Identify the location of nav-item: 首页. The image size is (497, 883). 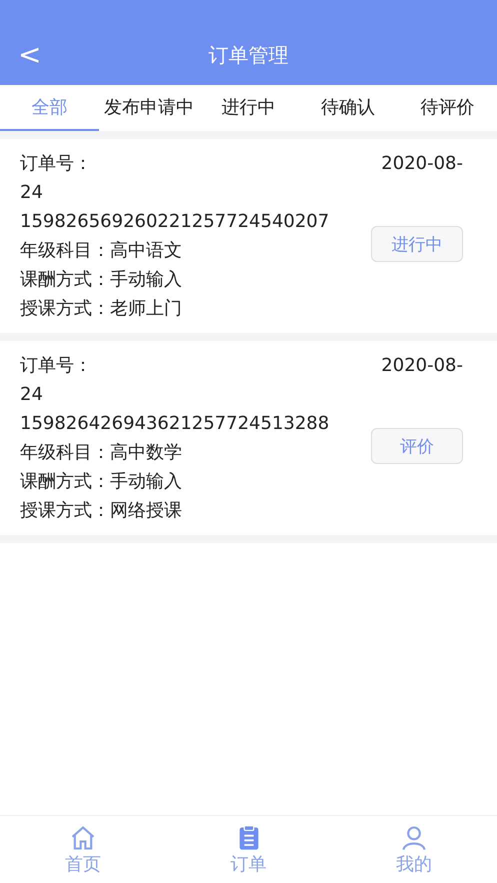
(83, 849).